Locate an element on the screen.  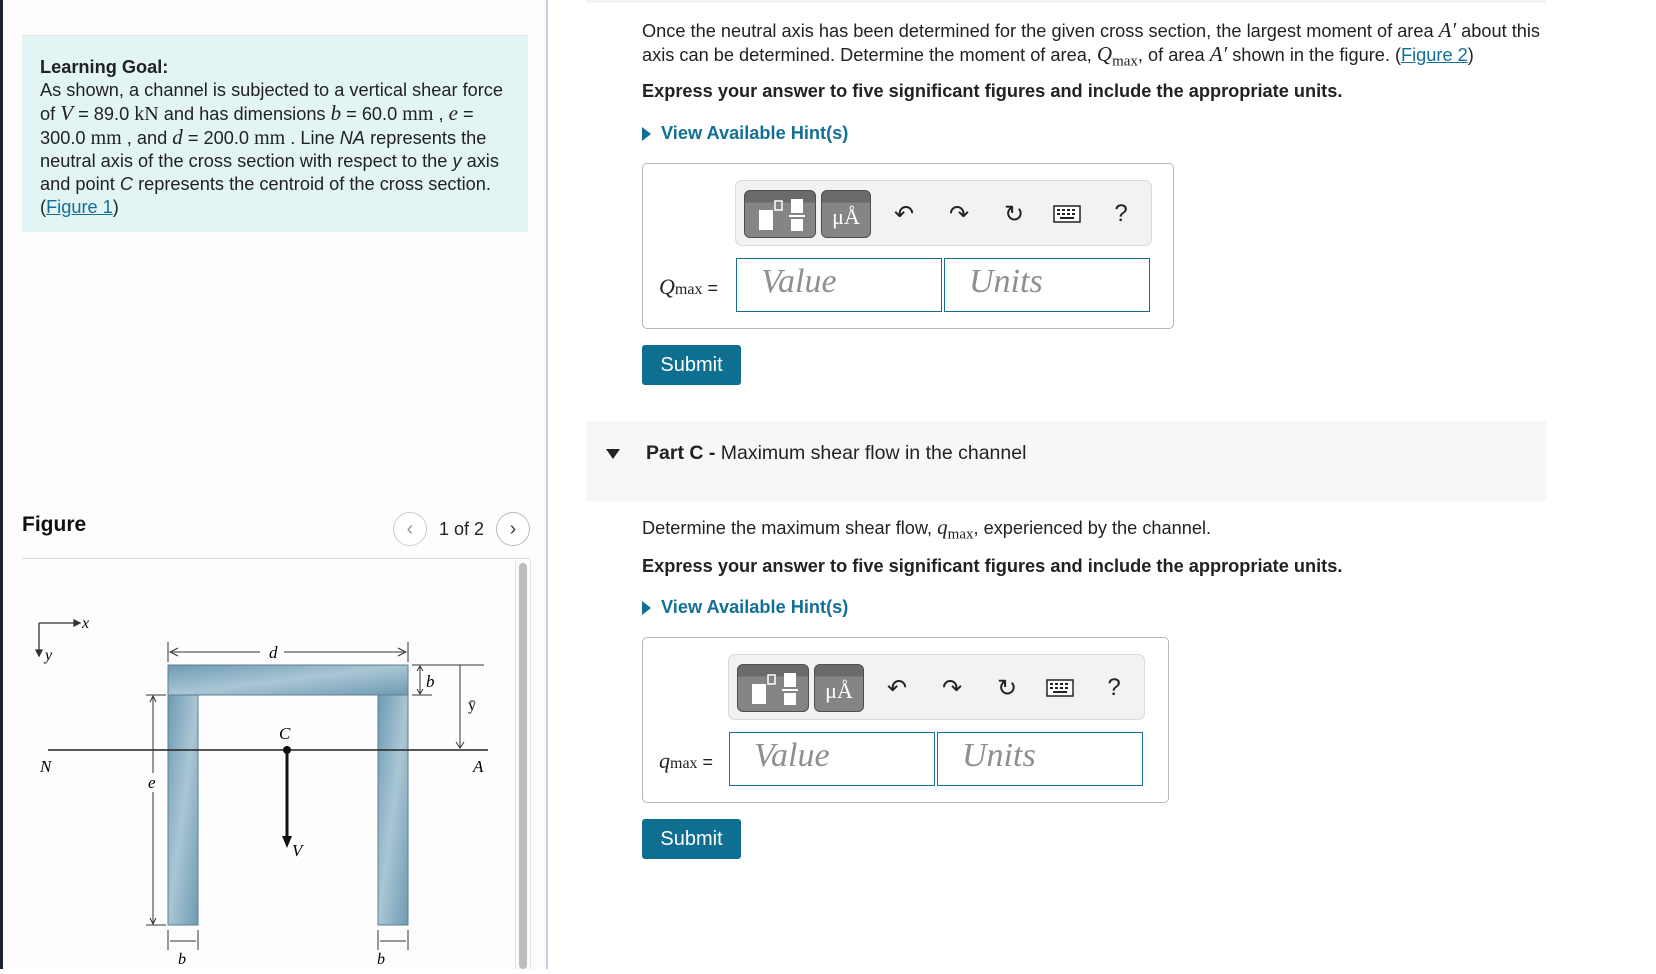
V-label: V is located at coordinates (298, 850).